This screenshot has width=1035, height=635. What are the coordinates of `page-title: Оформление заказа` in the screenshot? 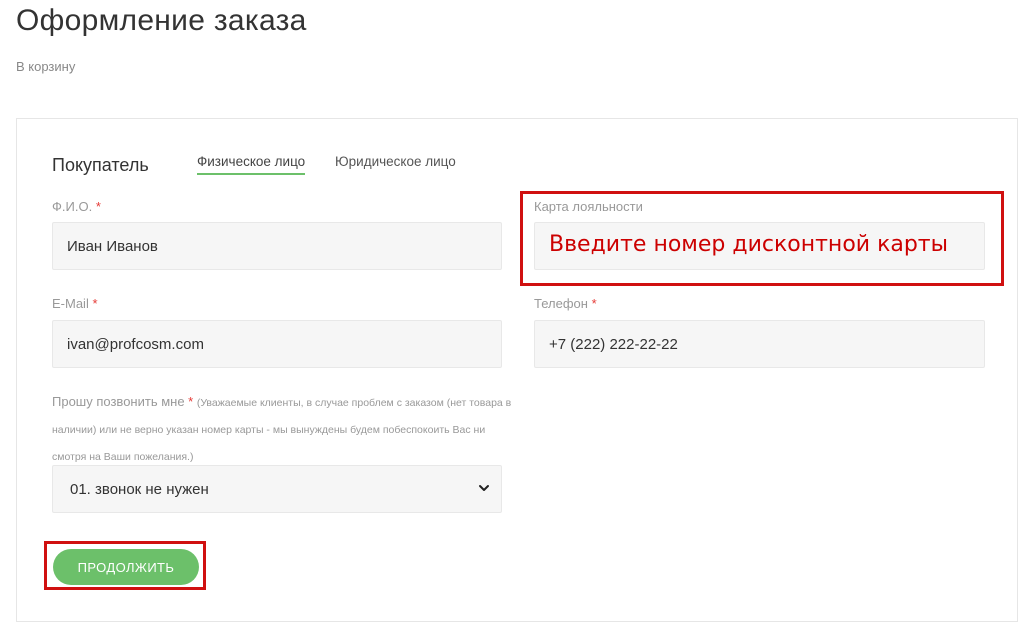 It's located at (161, 20).